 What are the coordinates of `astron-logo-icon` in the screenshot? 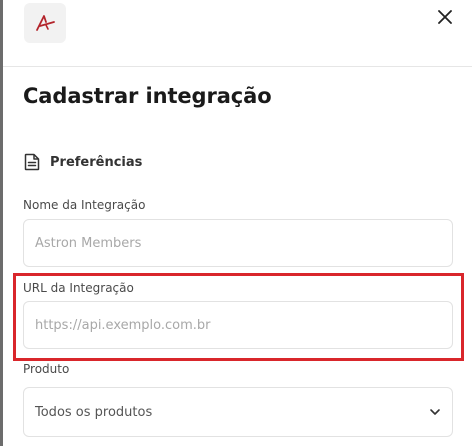 It's located at (45, 23).